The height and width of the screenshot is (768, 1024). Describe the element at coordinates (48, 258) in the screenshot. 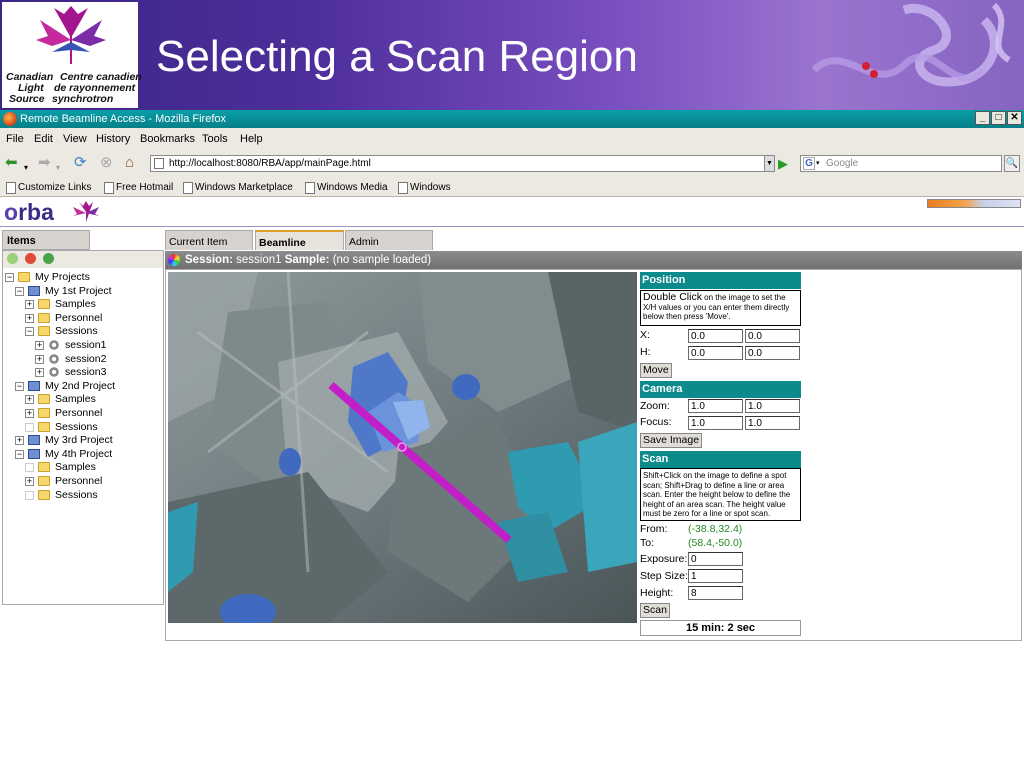

I see `refresh-icon` at that location.